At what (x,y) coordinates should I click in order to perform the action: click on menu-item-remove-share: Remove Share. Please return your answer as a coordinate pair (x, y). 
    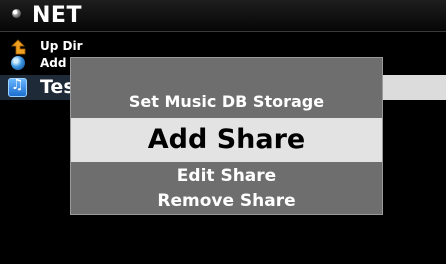
    Looking at the image, I should click on (226, 201).